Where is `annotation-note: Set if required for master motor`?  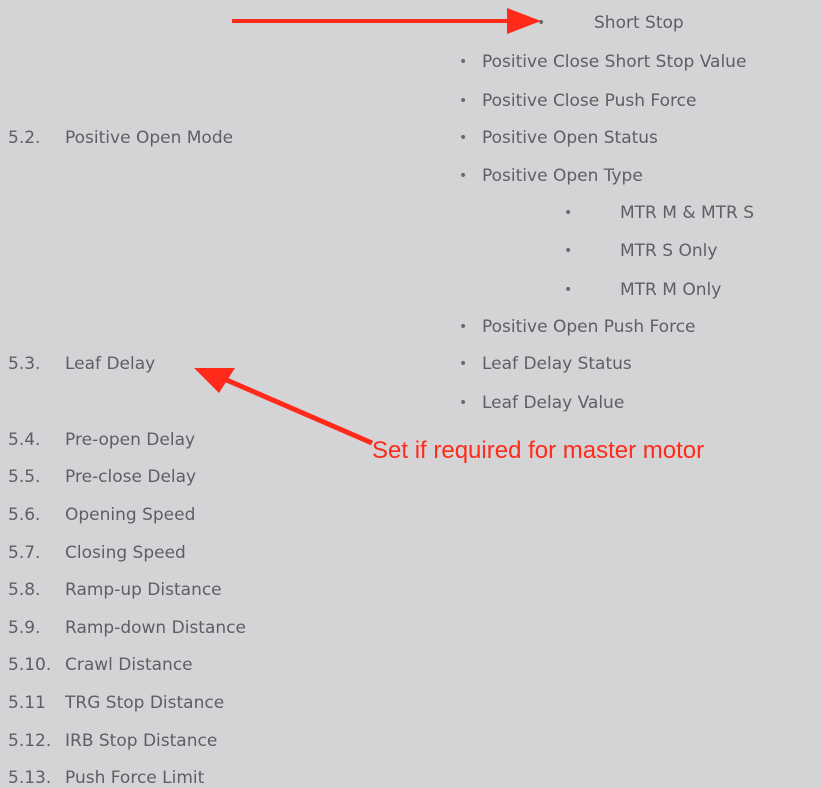
annotation-note: Set if required for master motor is located at coordinates (538, 450).